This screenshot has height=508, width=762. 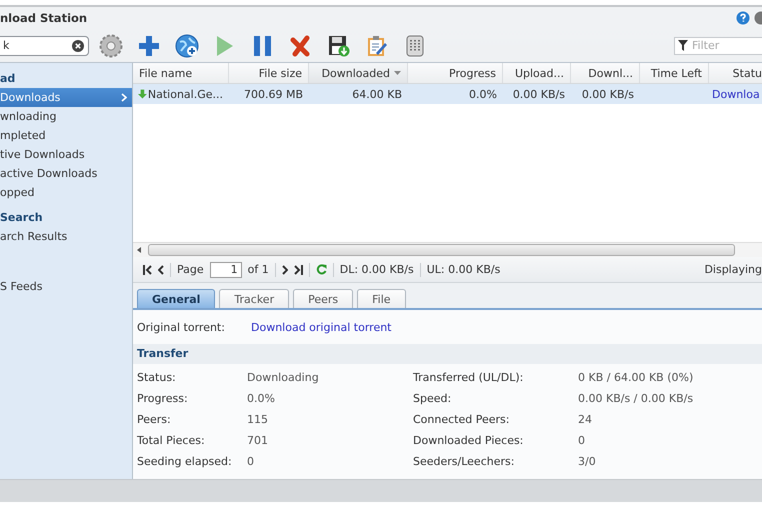 What do you see at coordinates (674, 73) in the screenshot?
I see `column-header: Time Left` at bounding box center [674, 73].